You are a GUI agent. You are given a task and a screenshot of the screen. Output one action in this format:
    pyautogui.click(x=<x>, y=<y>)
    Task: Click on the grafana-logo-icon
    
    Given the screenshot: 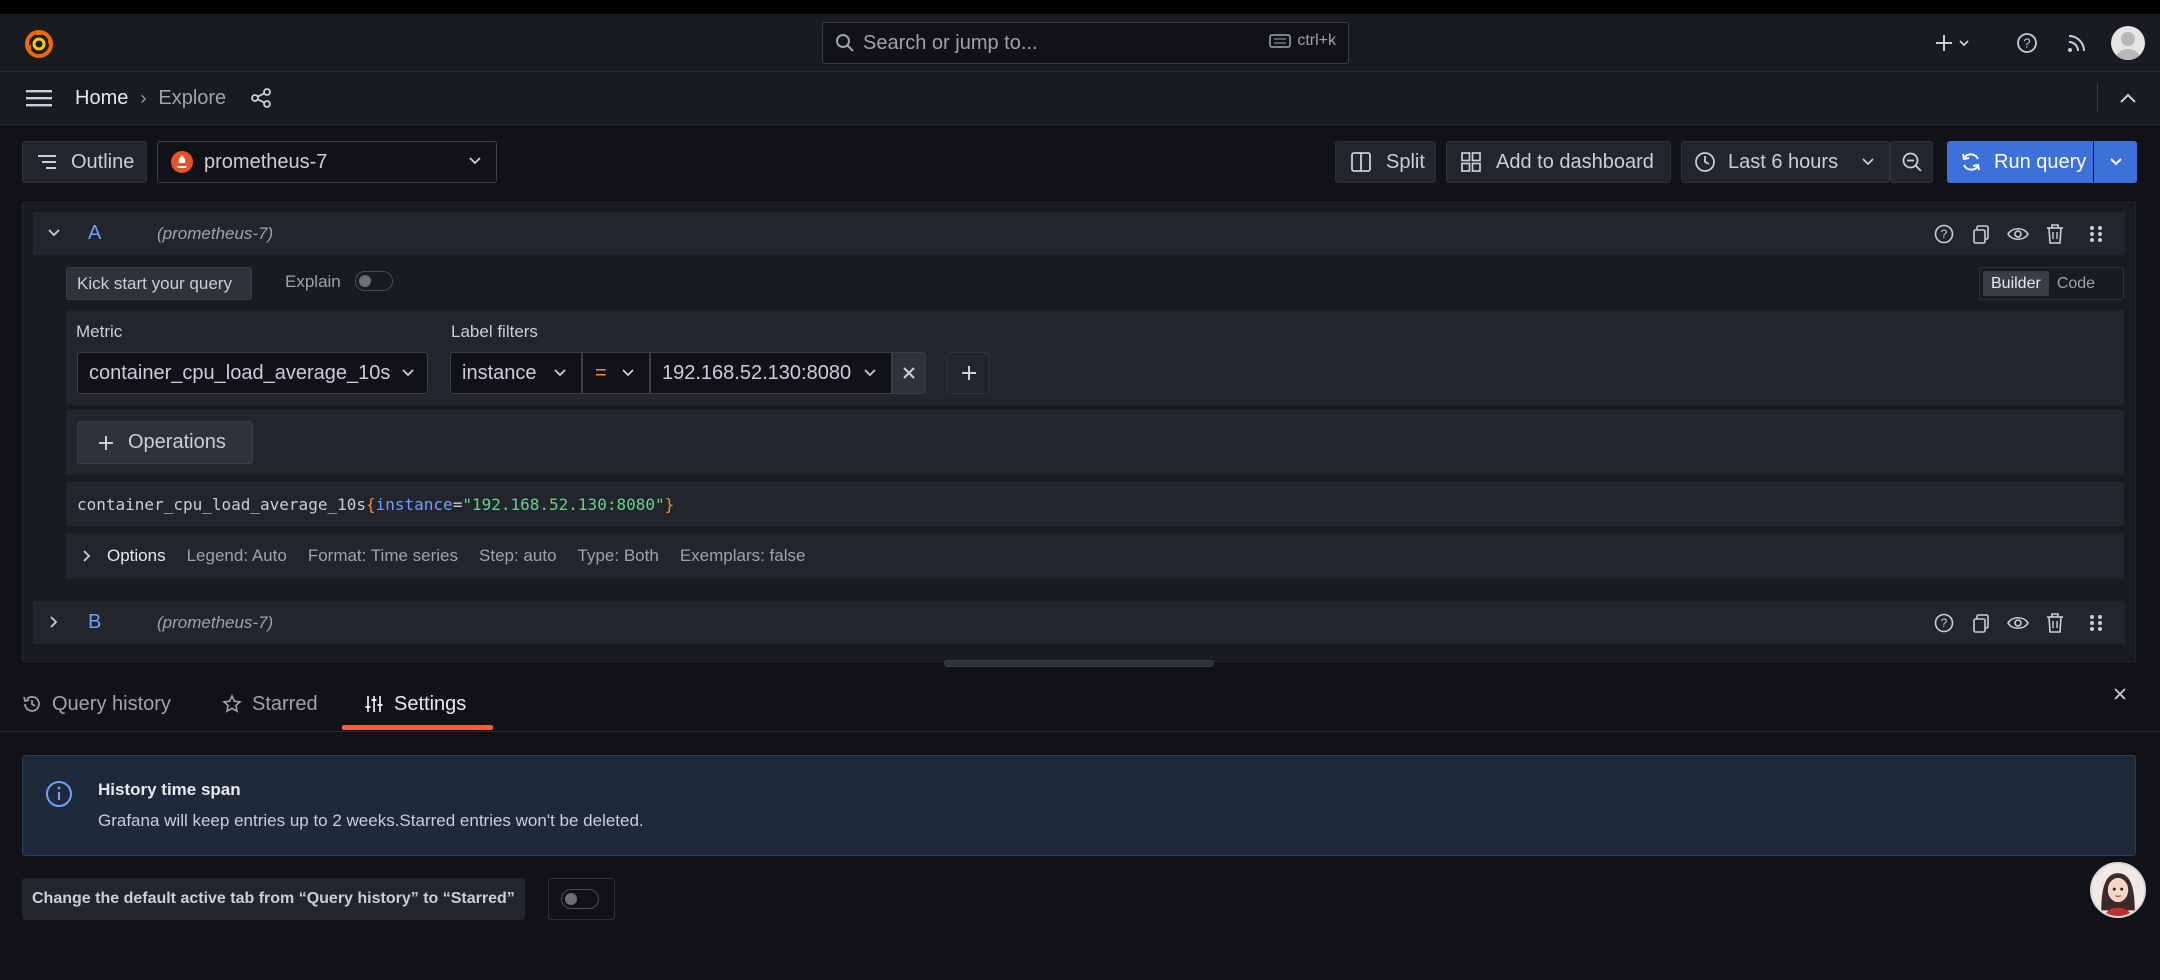 What is the action you would take?
    pyautogui.click(x=39, y=44)
    